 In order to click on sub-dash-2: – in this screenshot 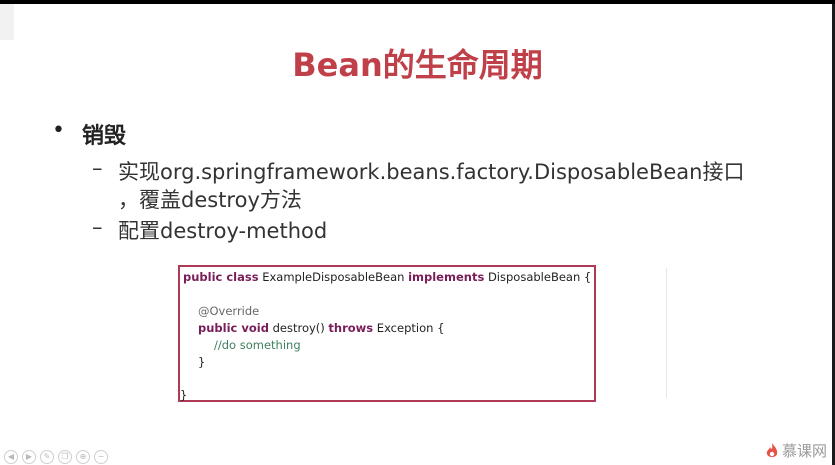, I will do `click(97, 227)`.